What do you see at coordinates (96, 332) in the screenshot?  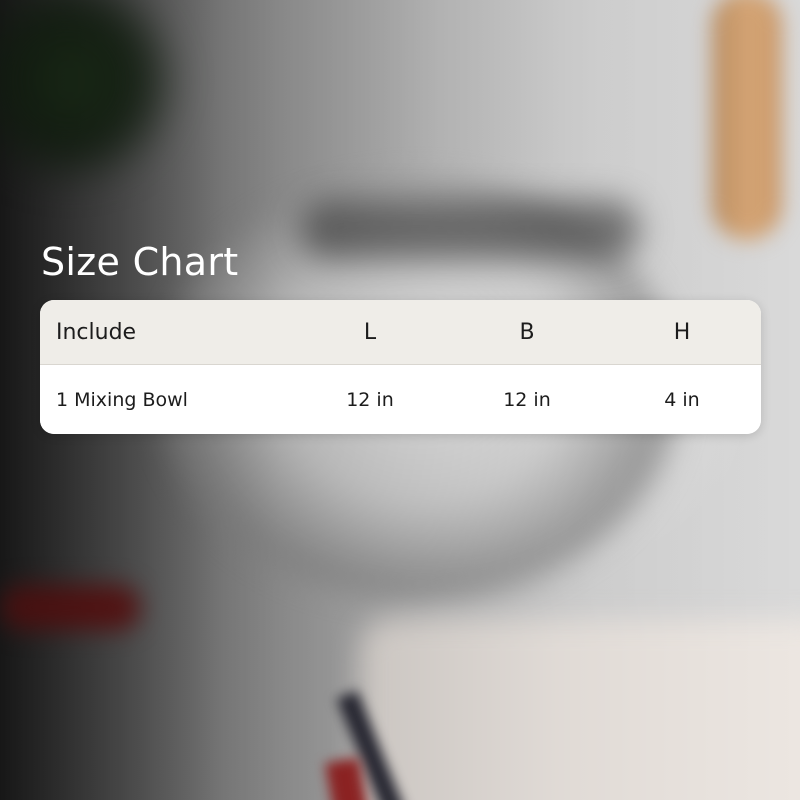 I see `column-header-include: Include` at bounding box center [96, 332].